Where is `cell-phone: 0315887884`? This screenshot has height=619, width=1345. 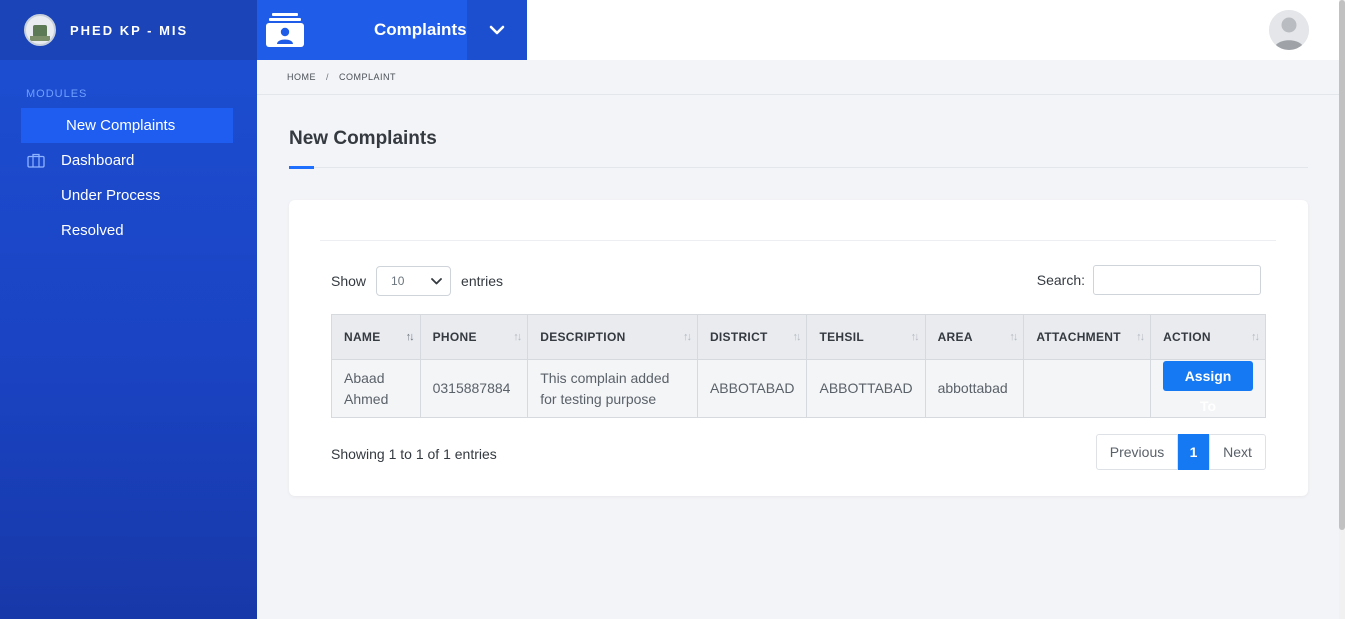 cell-phone: 0315887884 is located at coordinates (474, 388).